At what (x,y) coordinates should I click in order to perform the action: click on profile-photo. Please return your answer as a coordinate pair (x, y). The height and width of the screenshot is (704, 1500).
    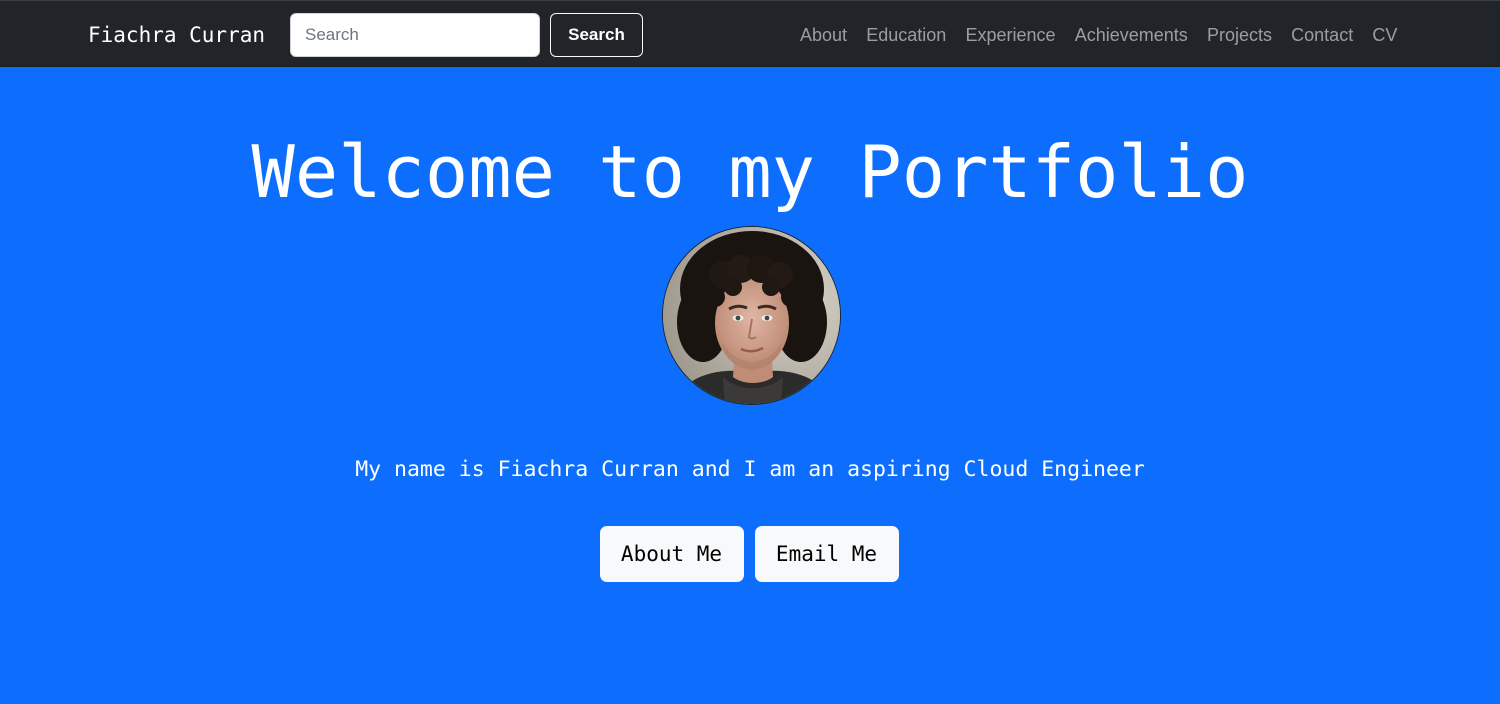
    Looking at the image, I should click on (751, 315).